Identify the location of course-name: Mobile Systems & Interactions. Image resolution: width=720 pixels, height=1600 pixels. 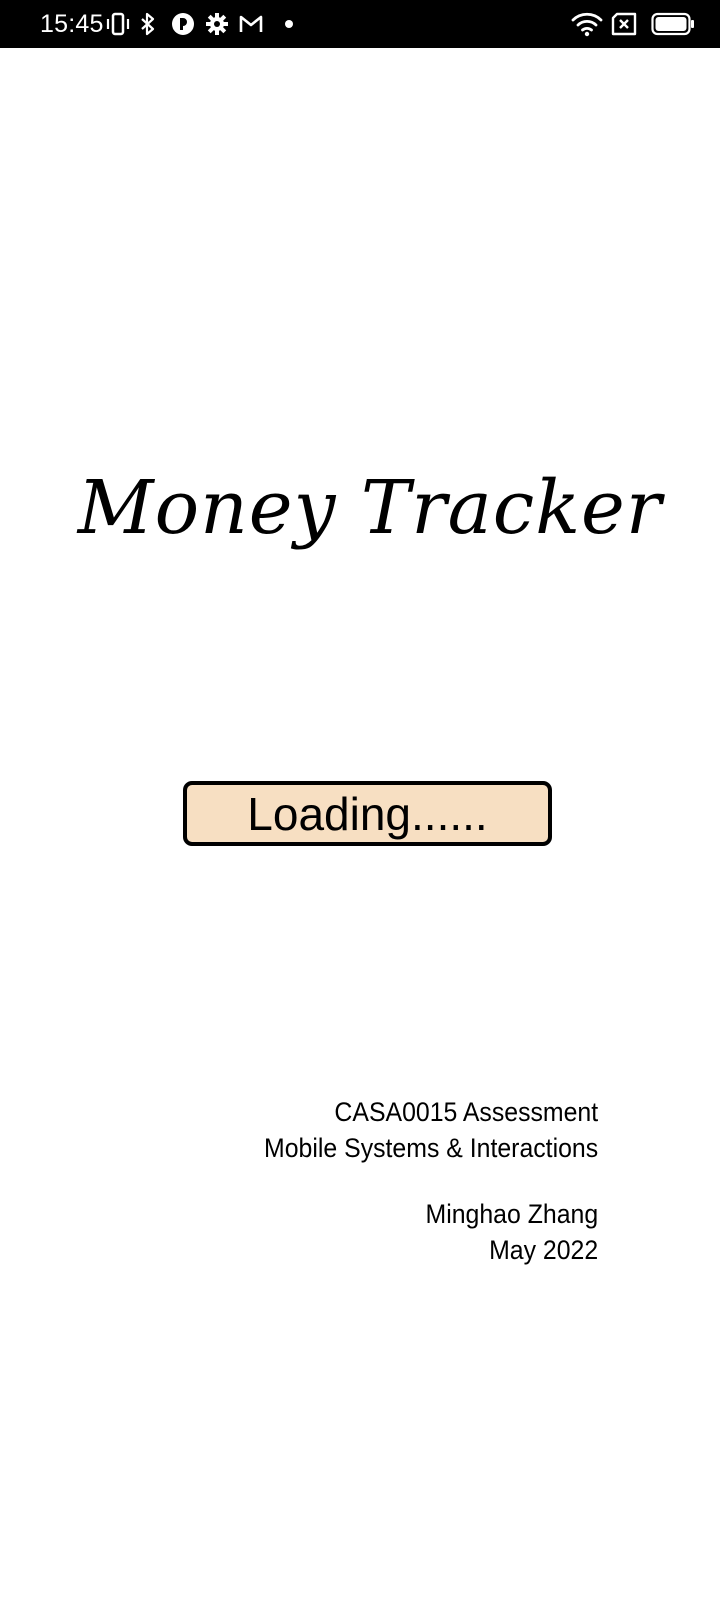
(430, 1148).